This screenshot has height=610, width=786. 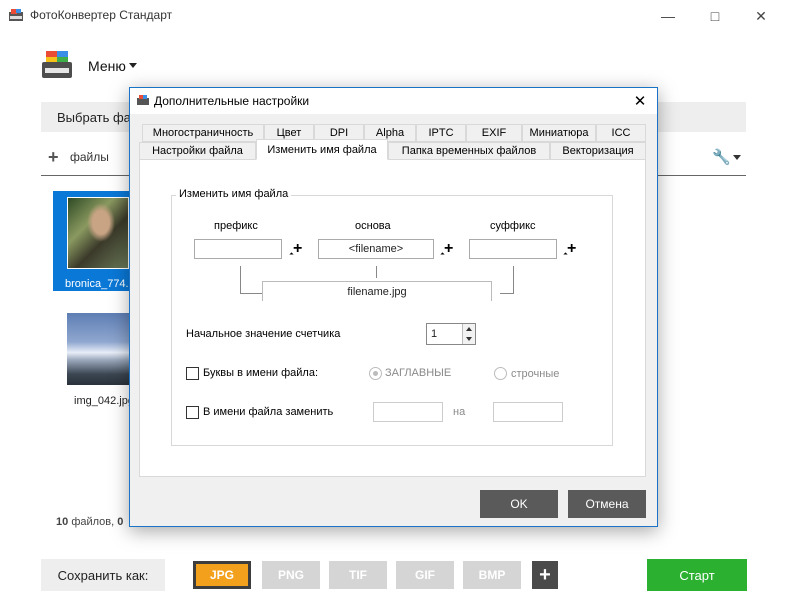 I want to click on status-text: 10 файлов, 0, so click(x=89, y=522).